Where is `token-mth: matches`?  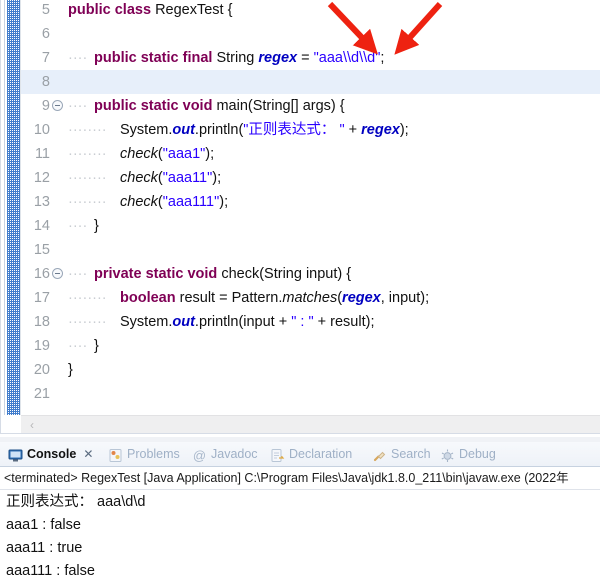 token-mth: matches is located at coordinates (310, 298).